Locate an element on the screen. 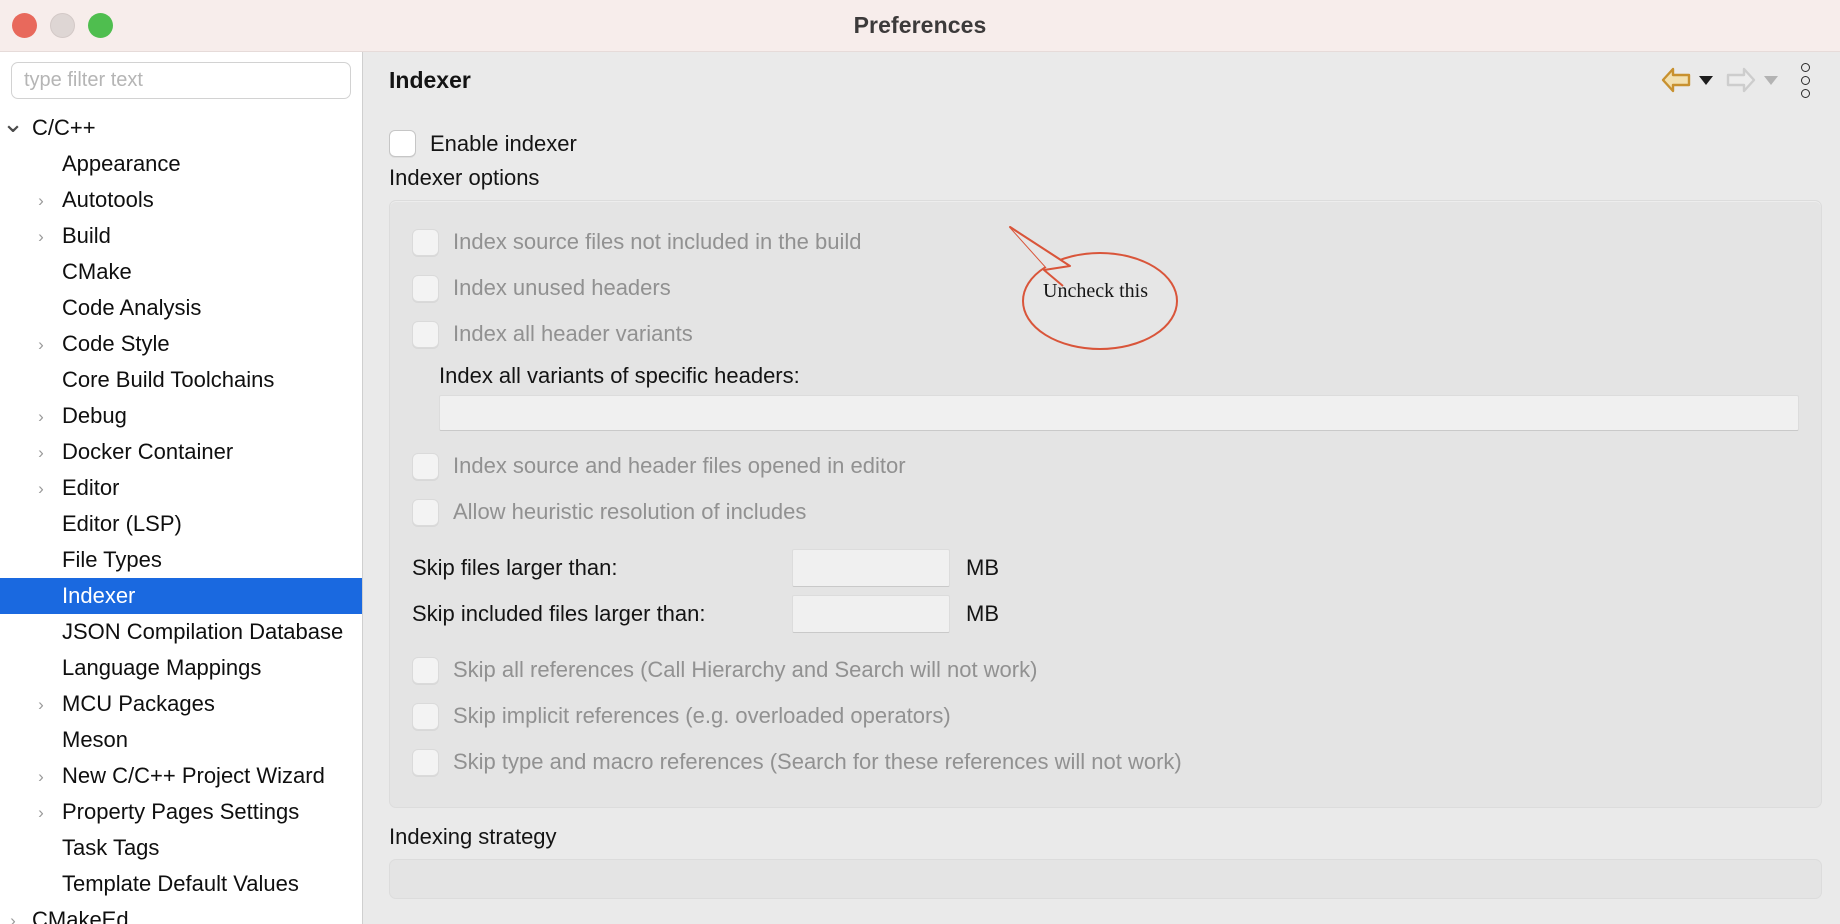 The width and height of the screenshot is (1840, 924). sidebar-item-appearance: ›Appearance is located at coordinates (181, 164).